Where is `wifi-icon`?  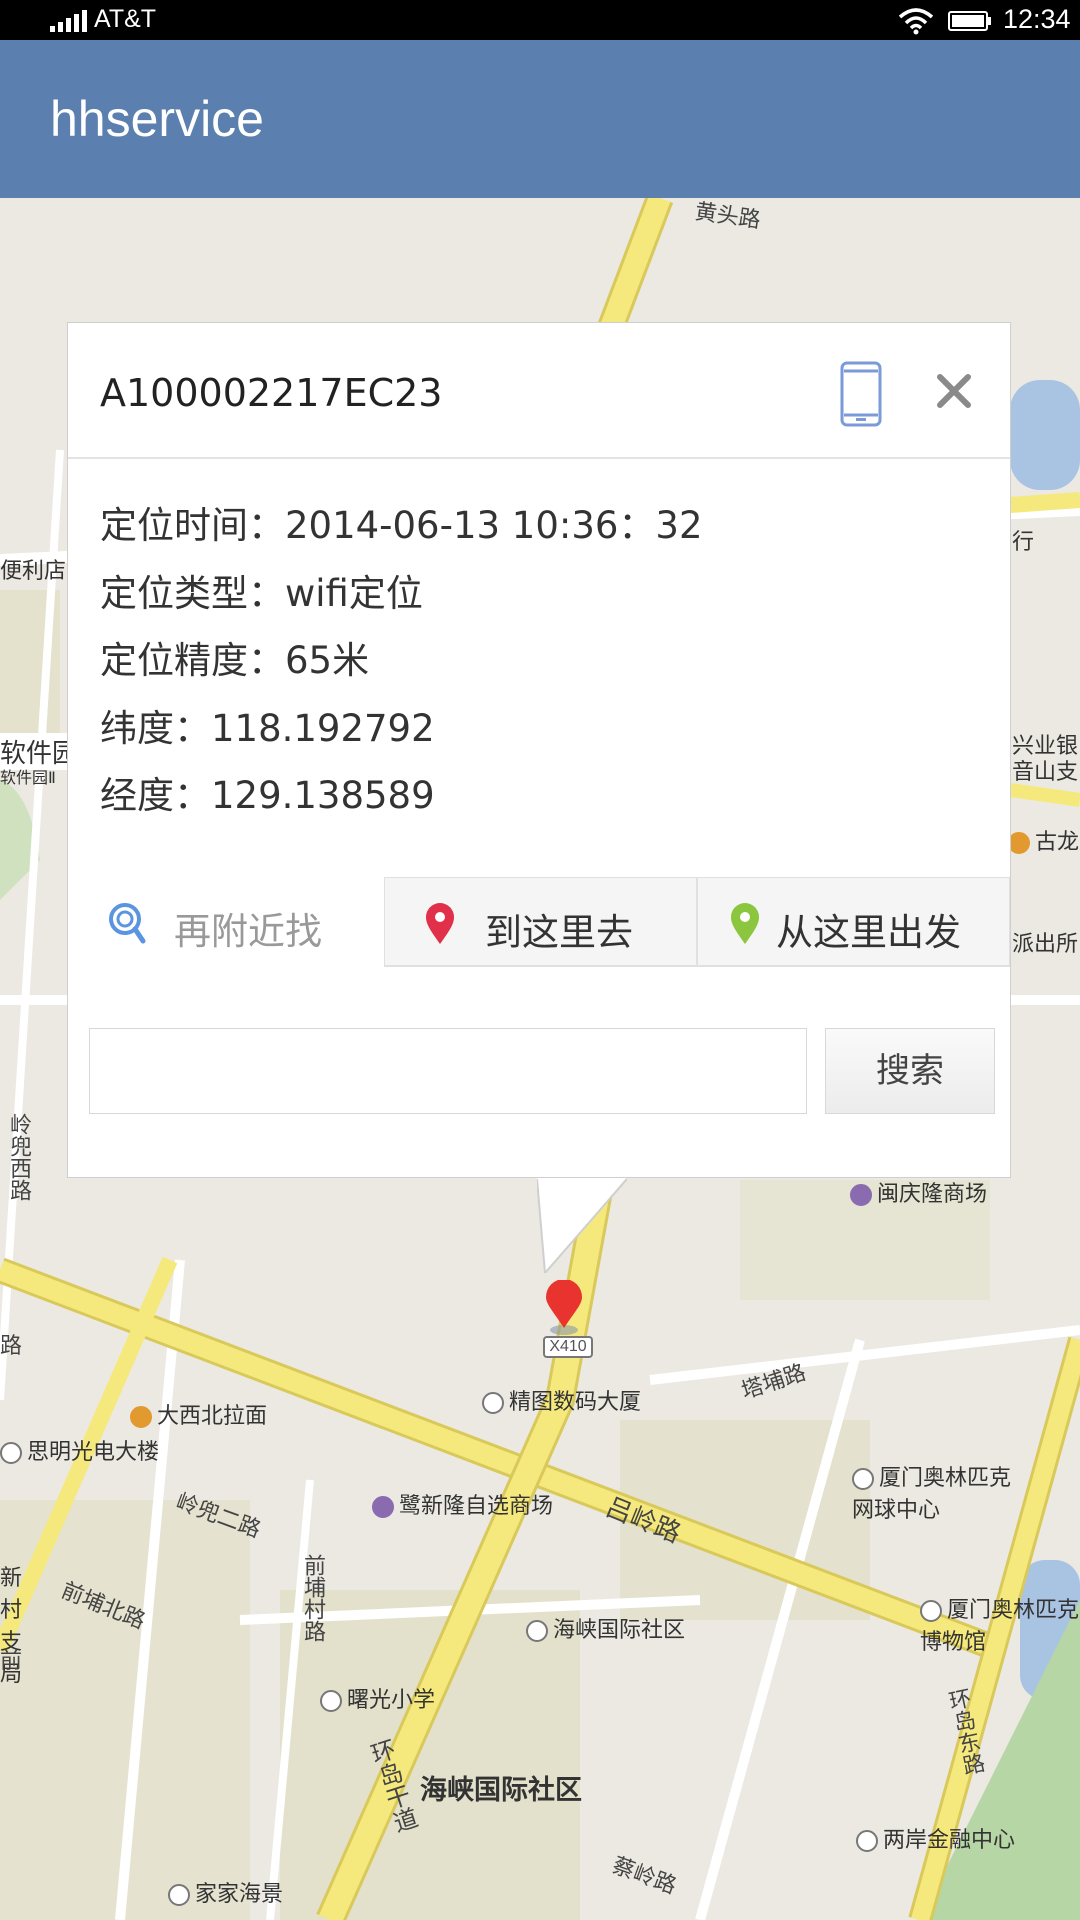
wifi-icon is located at coordinates (916, 21).